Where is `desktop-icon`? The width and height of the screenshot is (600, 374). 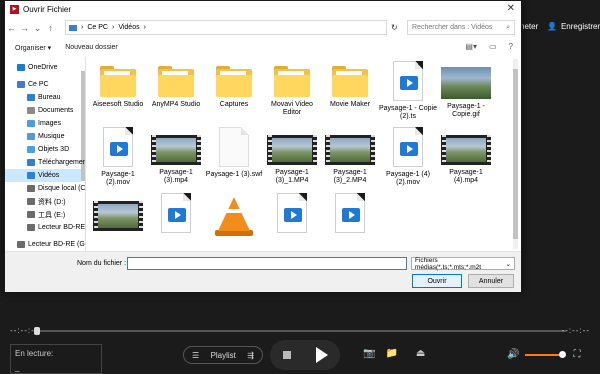 desktop-icon is located at coordinates (31, 97).